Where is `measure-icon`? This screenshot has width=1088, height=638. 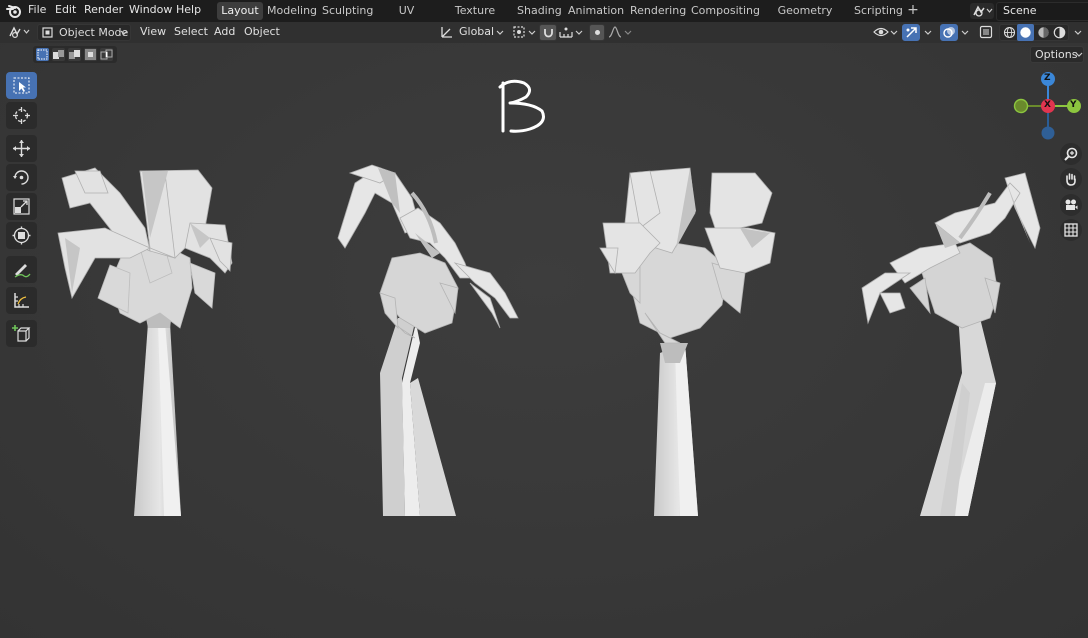
measure-icon is located at coordinates (21, 300).